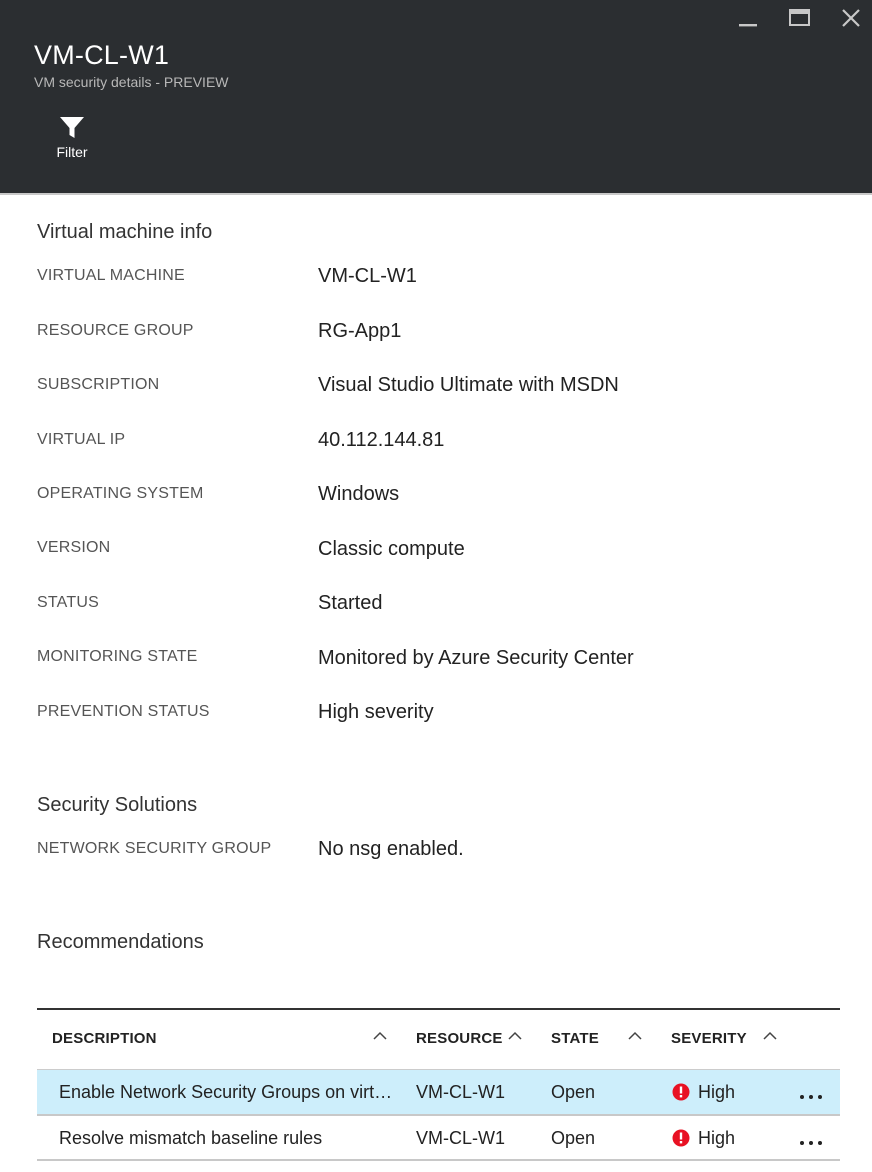 The image size is (872, 1172). Describe the element at coordinates (436, 194) in the screenshot. I see `header-divider` at that location.